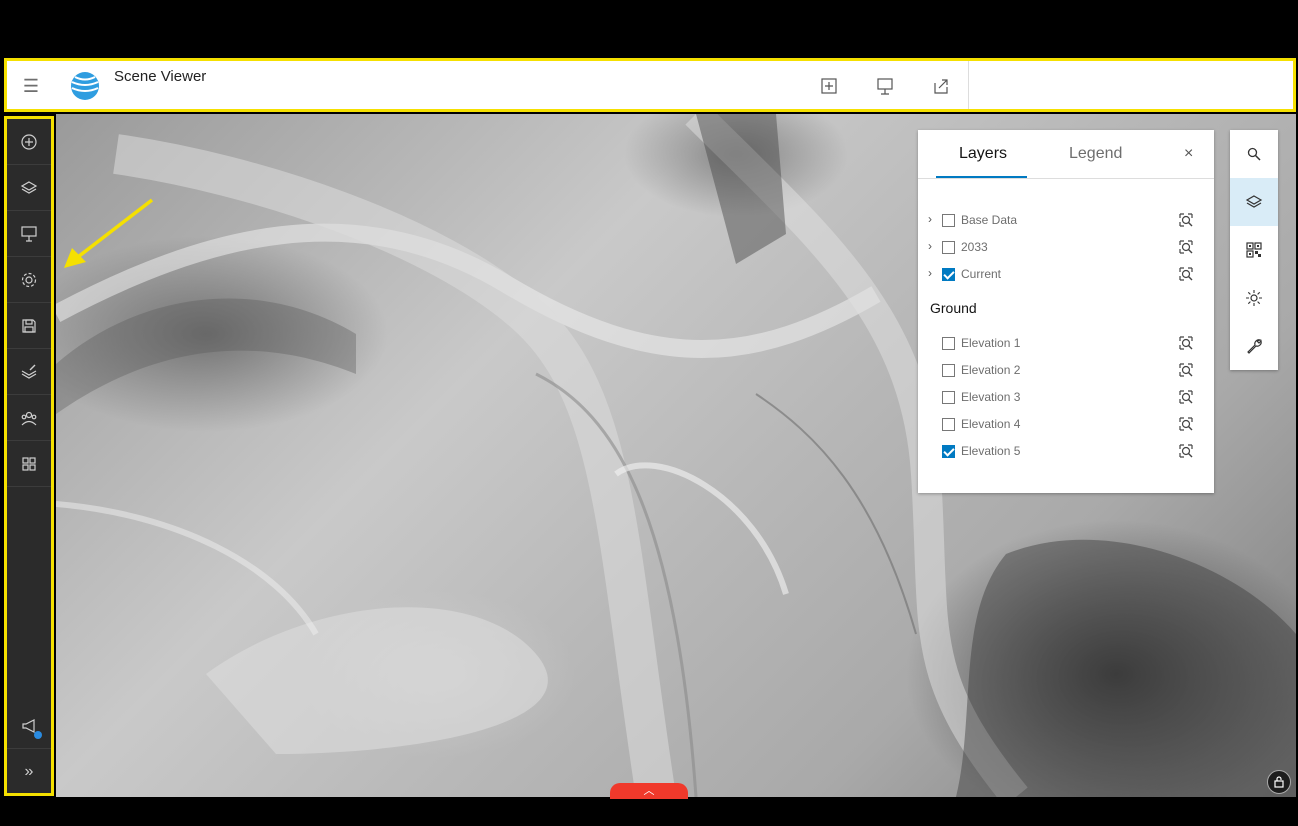  What do you see at coordinates (953, 308) in the screenshot?
I see `ground-section-title: Ground` at bounding box center [953, 308].